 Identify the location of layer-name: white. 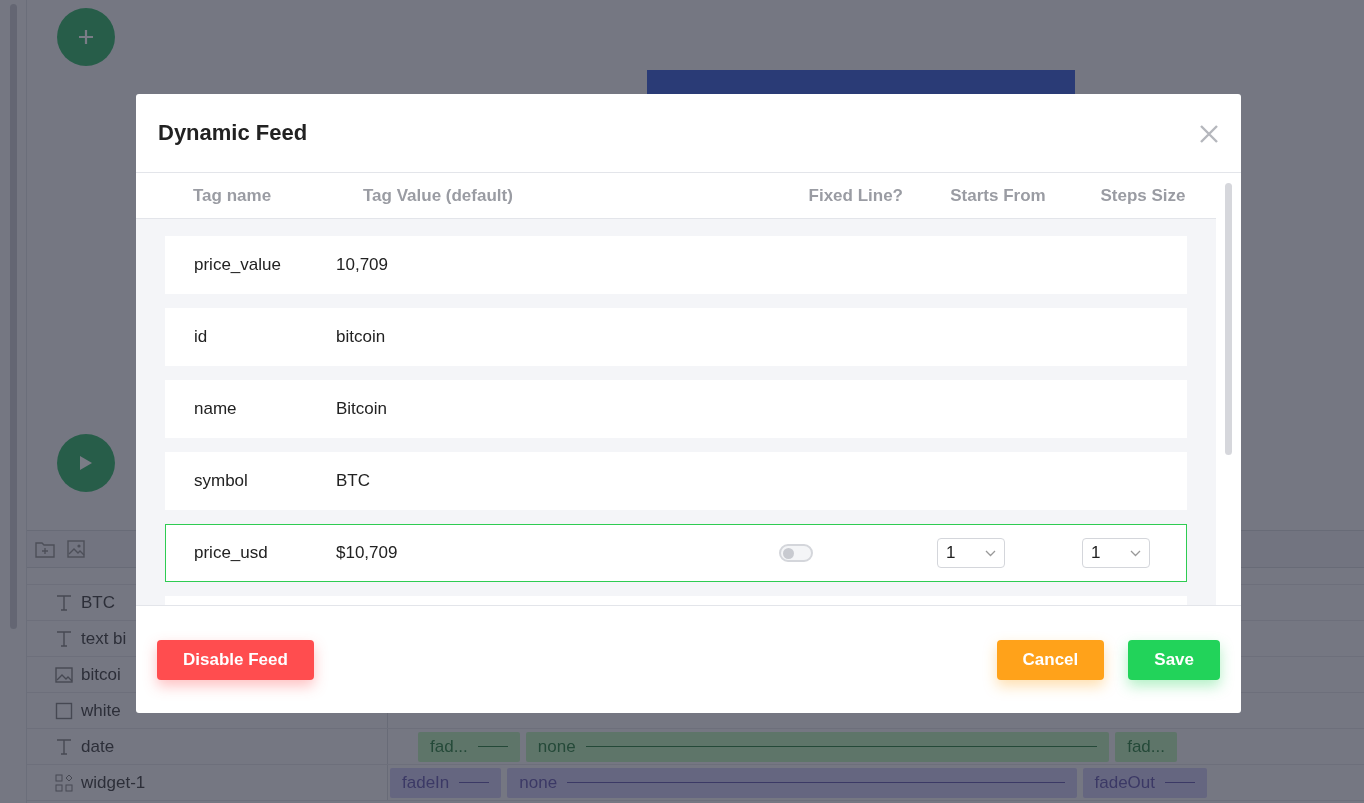
(101, 710).